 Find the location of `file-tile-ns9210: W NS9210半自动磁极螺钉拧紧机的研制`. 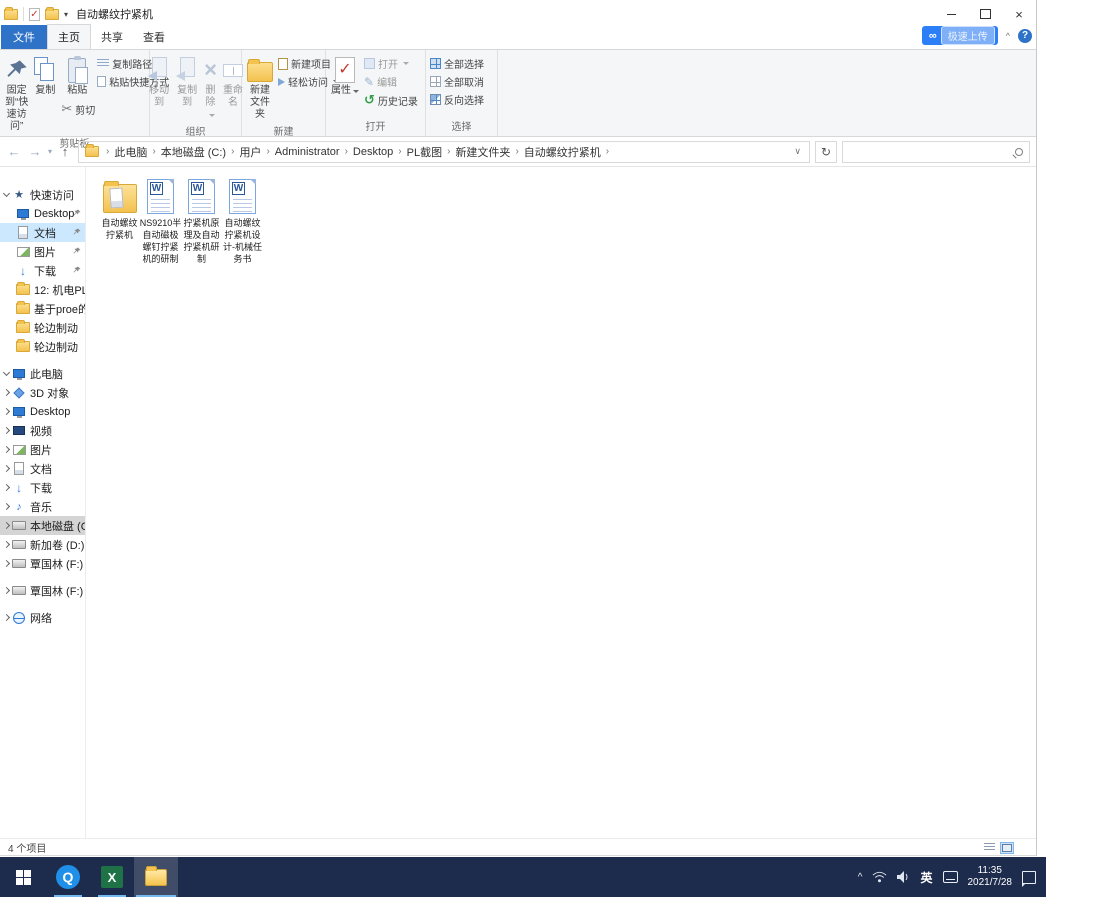

file-tile-ns9210: W NS9210半自动磁极螺钉拧紧机的研制 is located at coordinates (160, 220).